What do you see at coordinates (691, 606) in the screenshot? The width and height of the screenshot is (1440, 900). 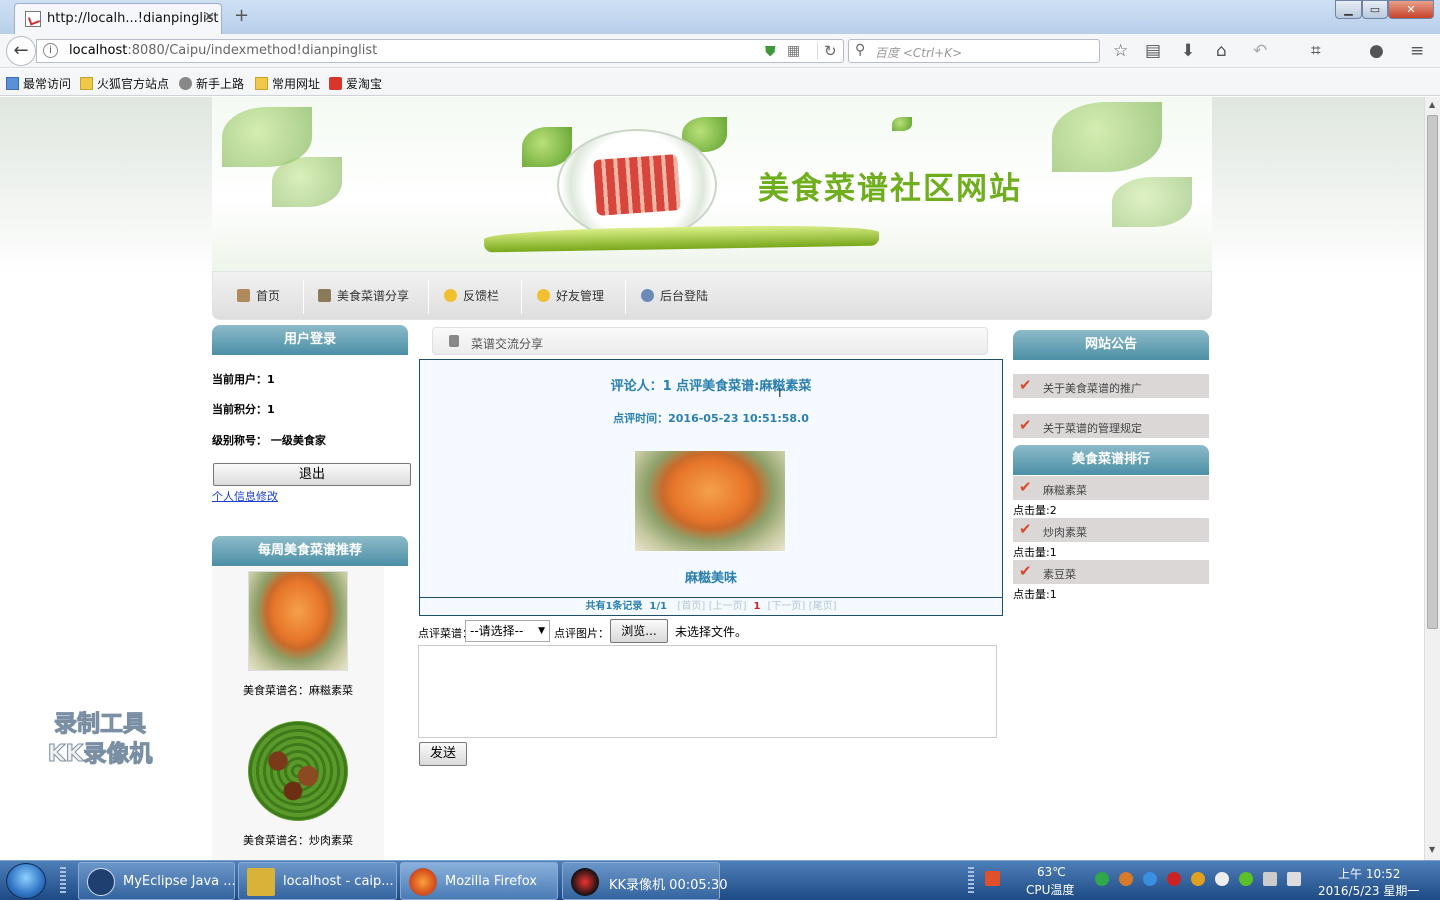 I see `first-page-link: [首页]` at bounding box center [691, 606].